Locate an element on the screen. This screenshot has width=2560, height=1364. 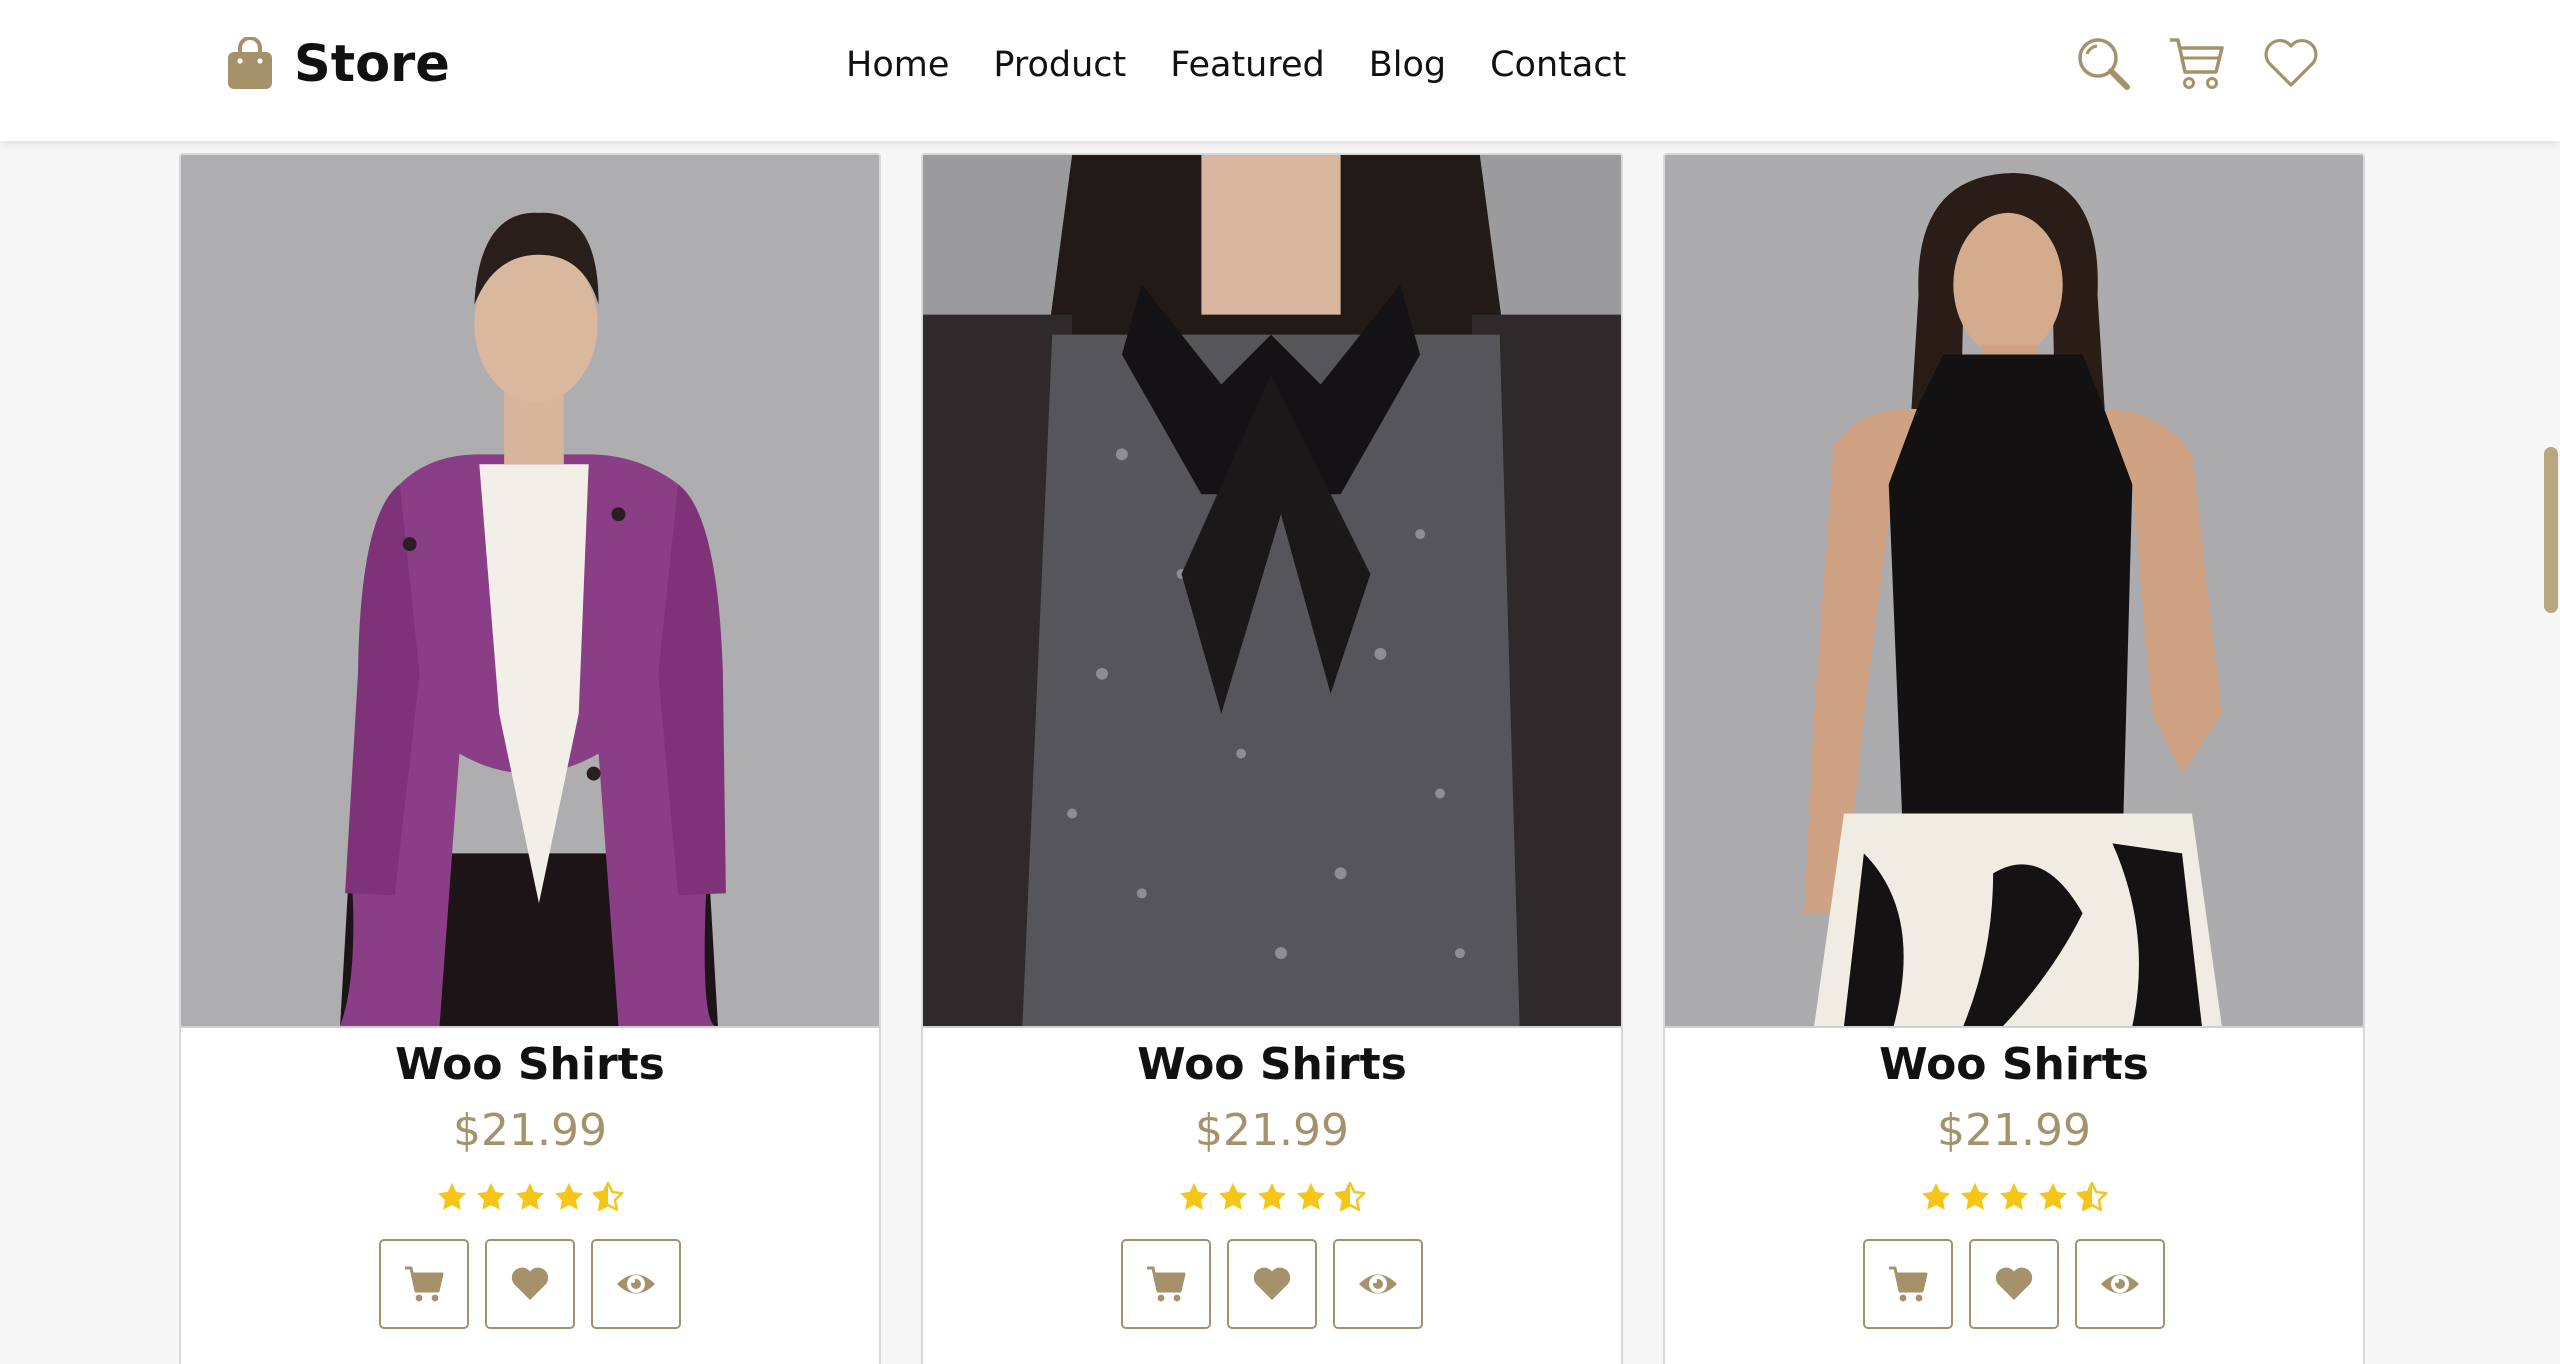
search-icon is located at coordinates (2103, 63).